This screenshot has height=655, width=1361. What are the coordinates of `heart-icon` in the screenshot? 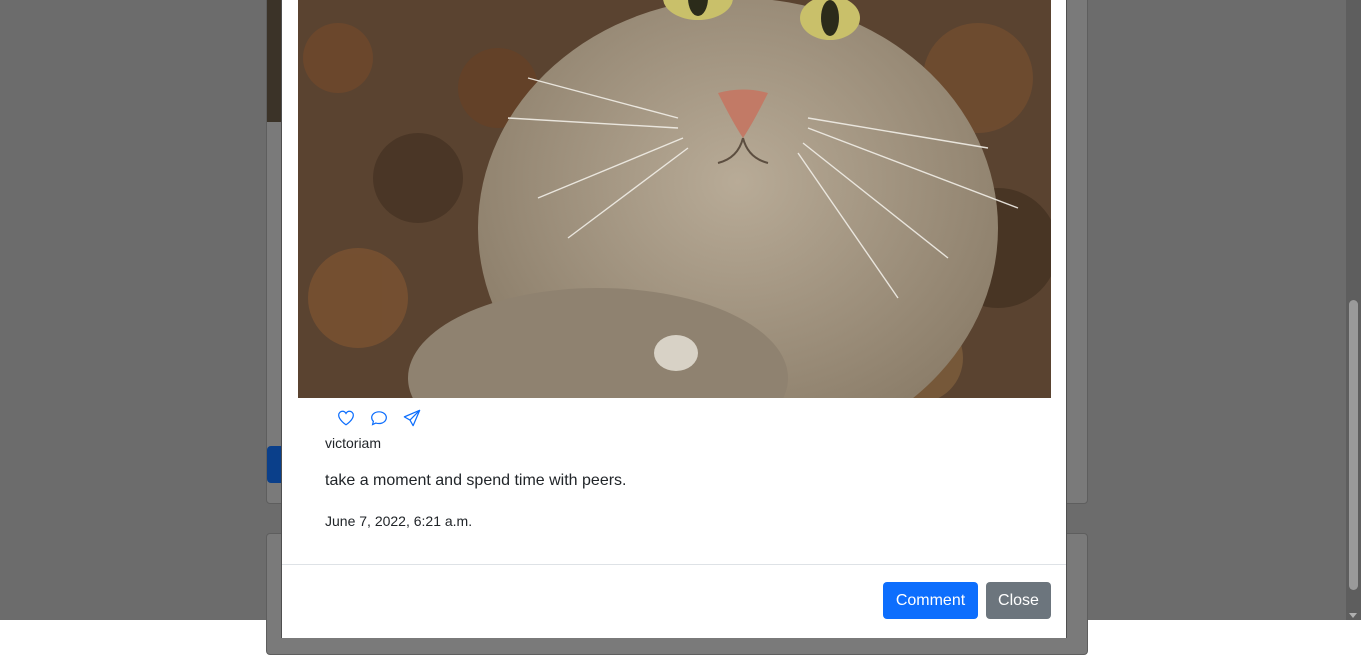 It's located at (346, 418).